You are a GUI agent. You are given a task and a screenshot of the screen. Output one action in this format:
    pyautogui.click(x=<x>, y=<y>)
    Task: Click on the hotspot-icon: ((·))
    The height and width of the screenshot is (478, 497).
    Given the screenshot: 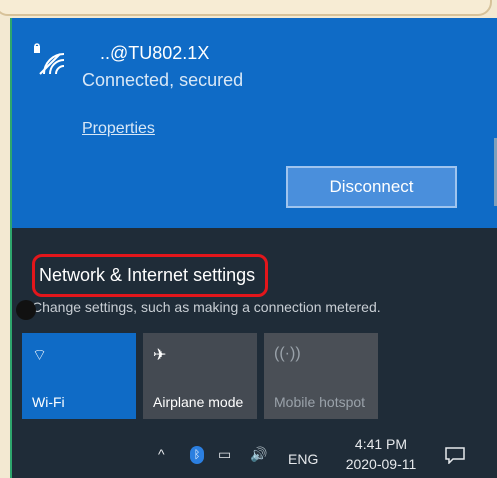 What is the action you would take?
    pyautogui.click(x=287, y=353)
    